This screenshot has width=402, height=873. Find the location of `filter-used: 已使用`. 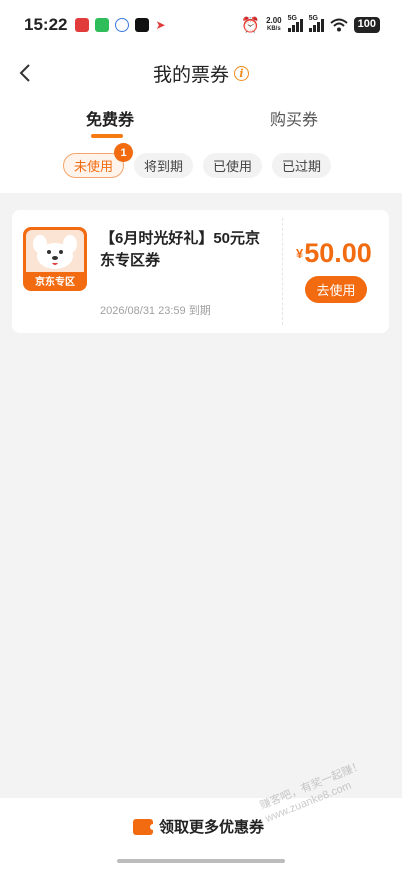

filter-used: 已使用 is located at coordinates (233, 165).